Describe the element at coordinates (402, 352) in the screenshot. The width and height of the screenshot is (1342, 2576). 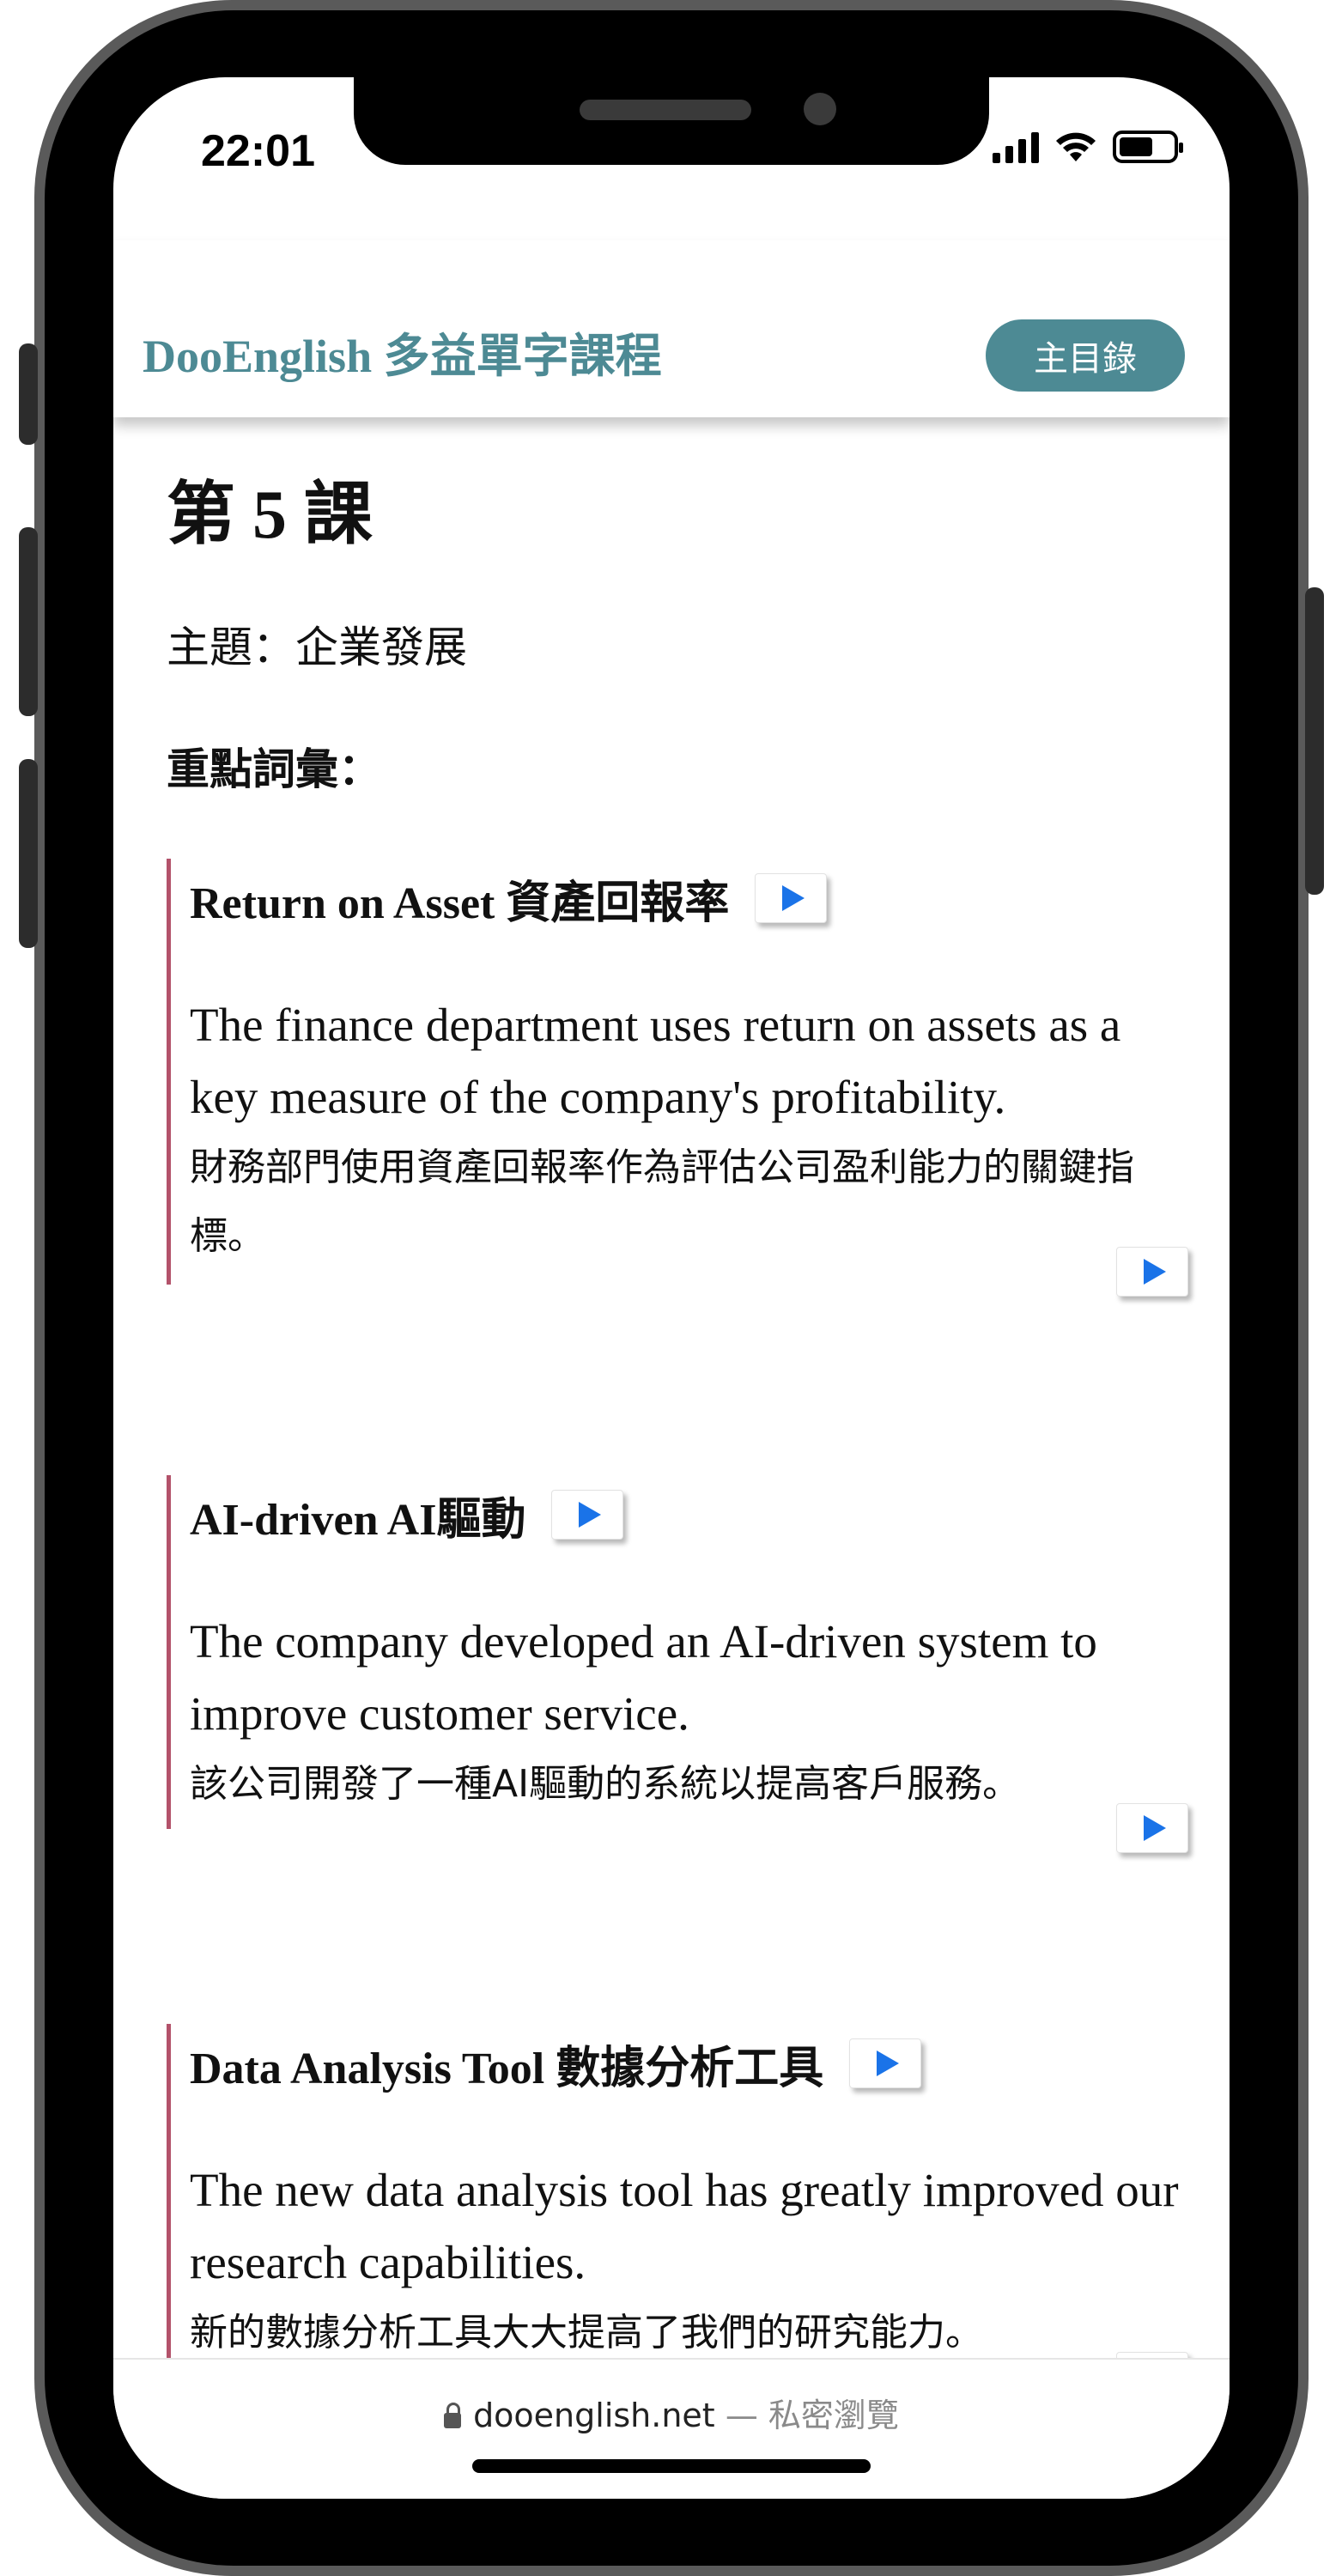
I see `site-title: DooEnglish 多益單字課程` at that location.